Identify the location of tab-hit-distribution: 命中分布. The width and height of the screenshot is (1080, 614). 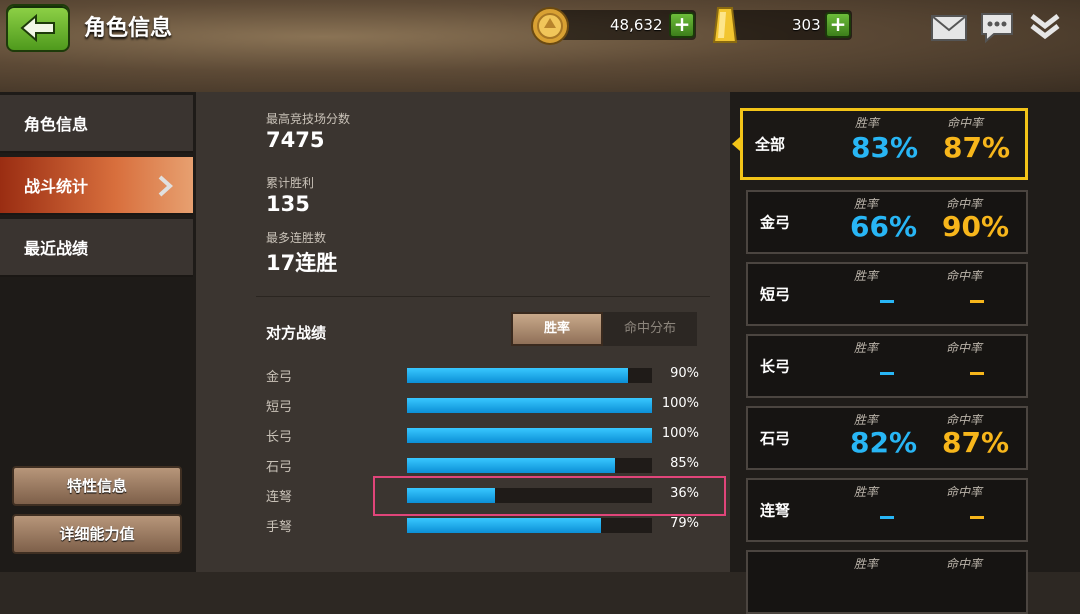
(650, 329).